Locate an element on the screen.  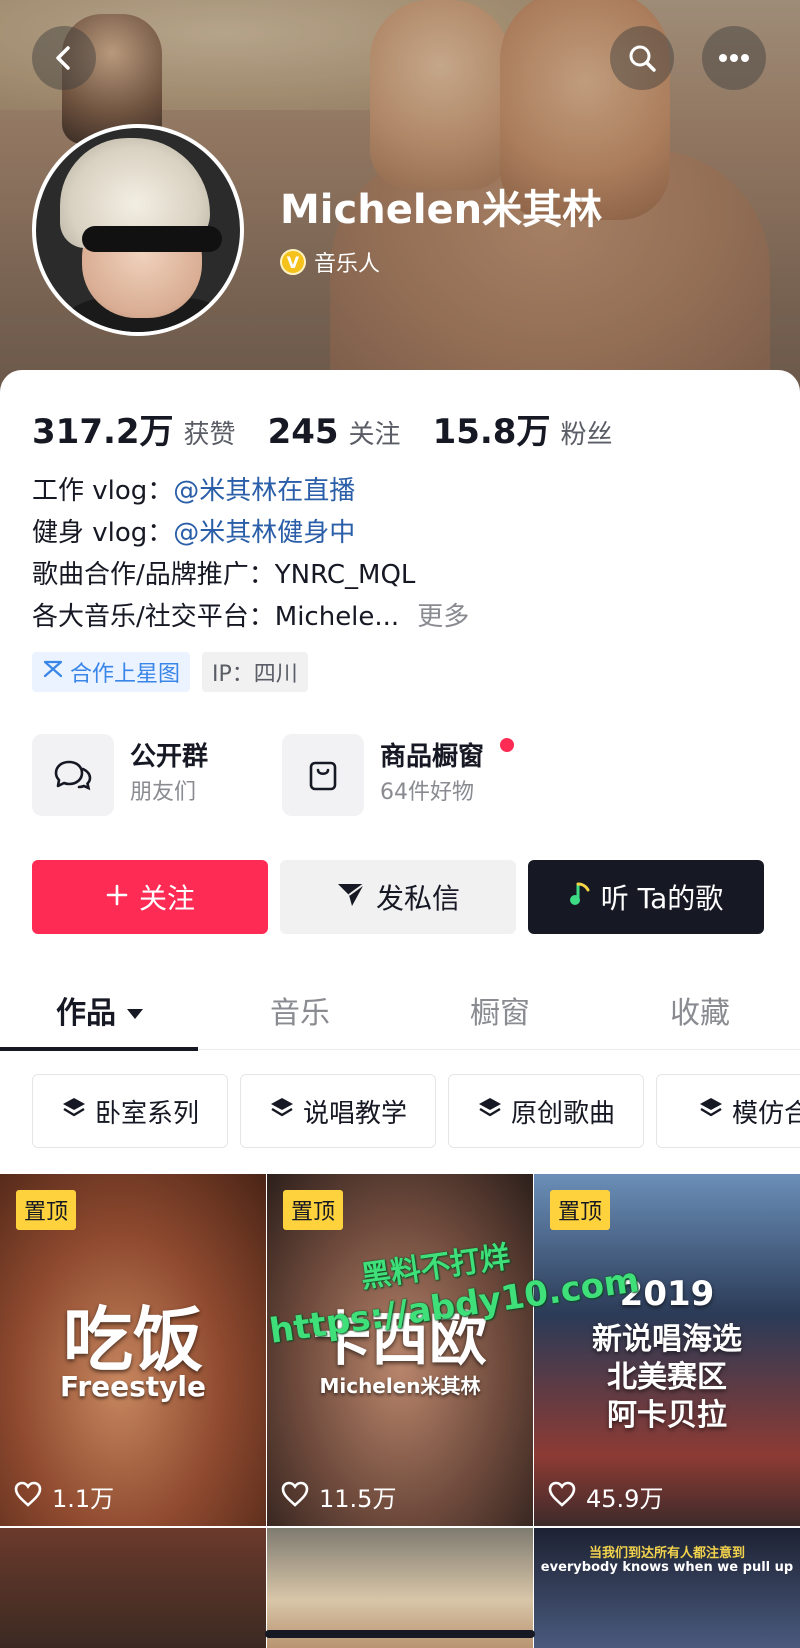
avatar-sunglasses is located at coordinates (152, 239).